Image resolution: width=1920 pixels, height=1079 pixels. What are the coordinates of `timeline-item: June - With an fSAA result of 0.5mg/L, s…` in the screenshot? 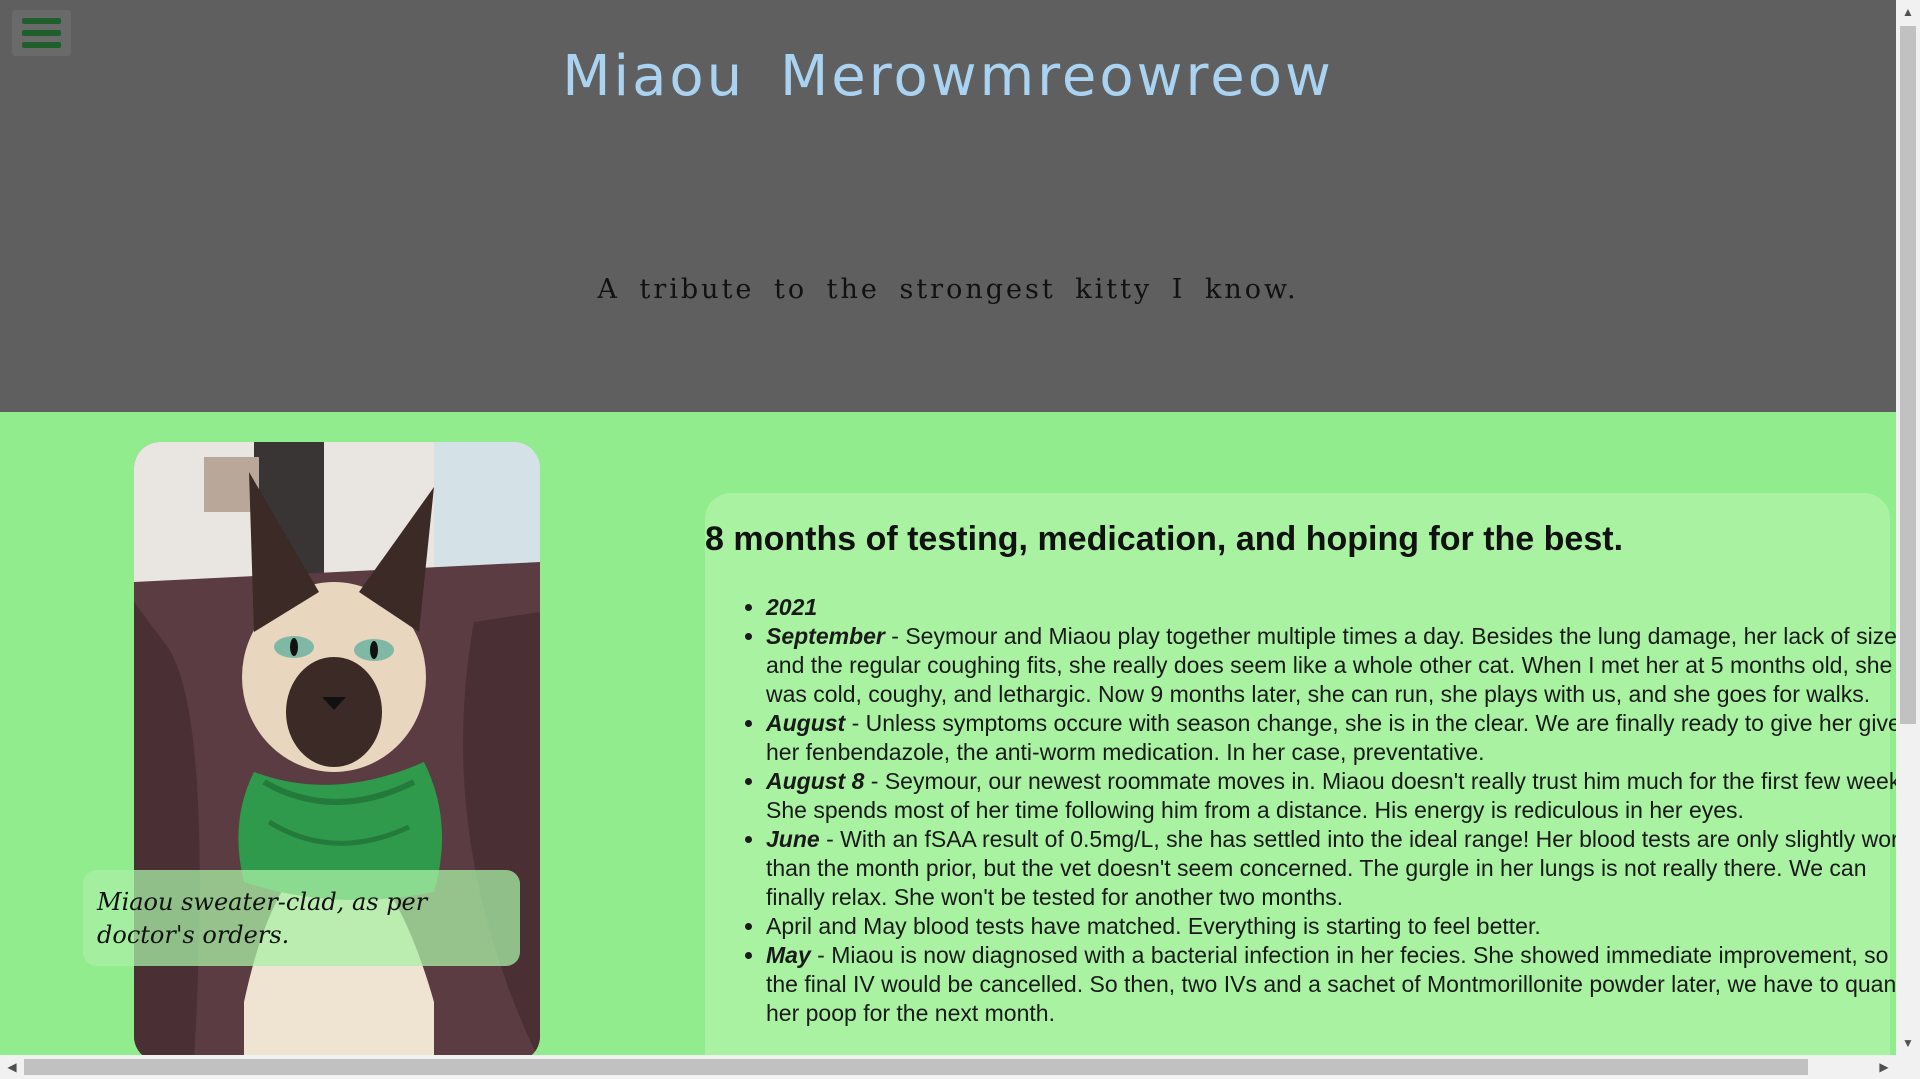 It's located at (1331, 868).